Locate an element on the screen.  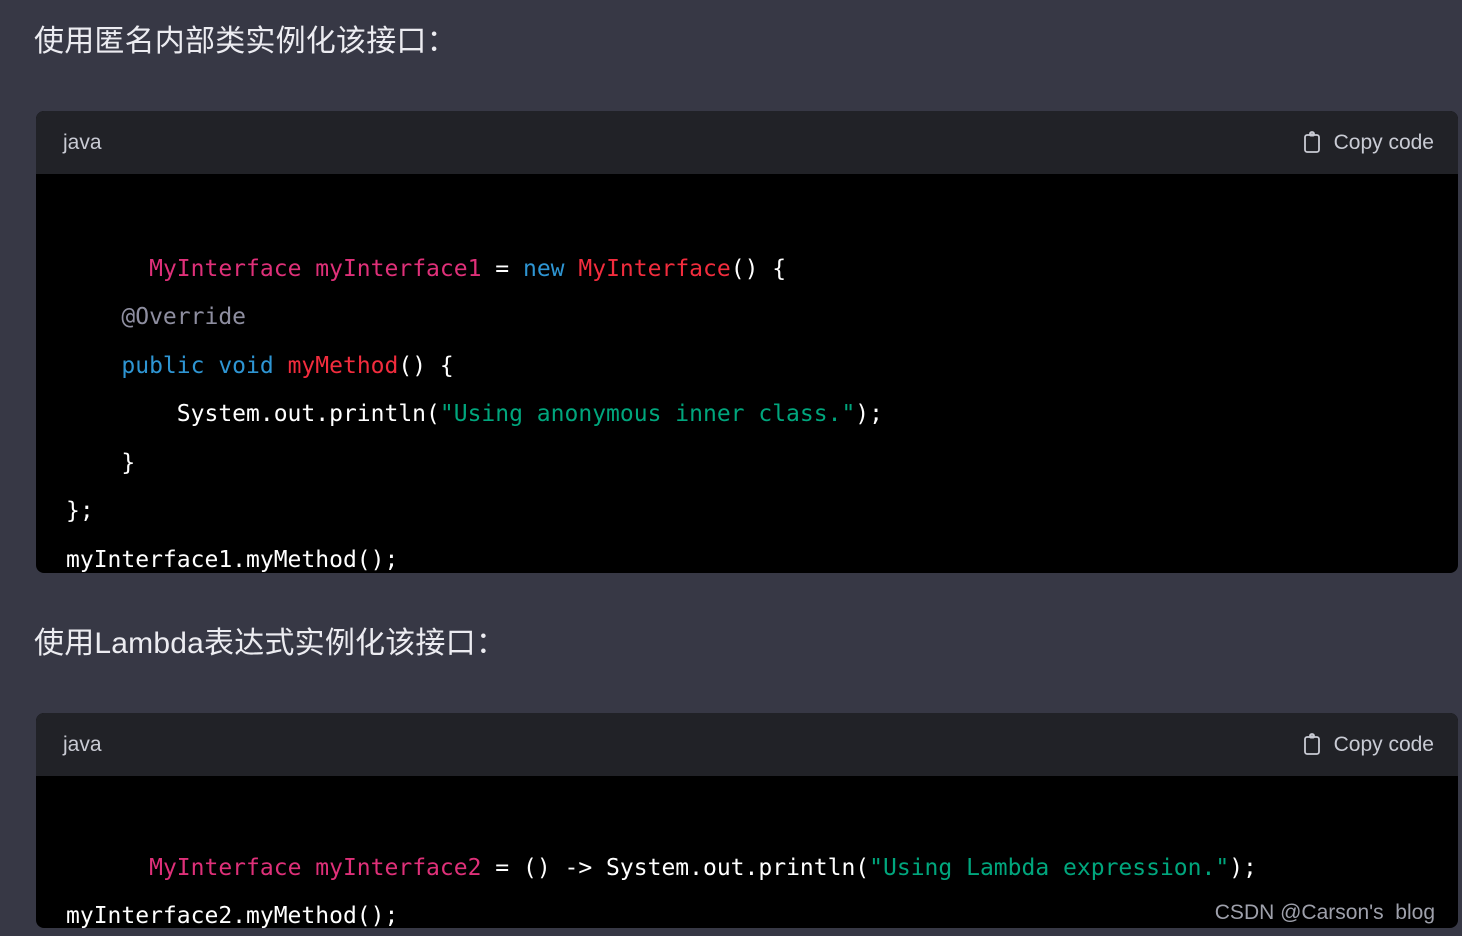
code-token: myMethod is located at coordinates (343, 365).